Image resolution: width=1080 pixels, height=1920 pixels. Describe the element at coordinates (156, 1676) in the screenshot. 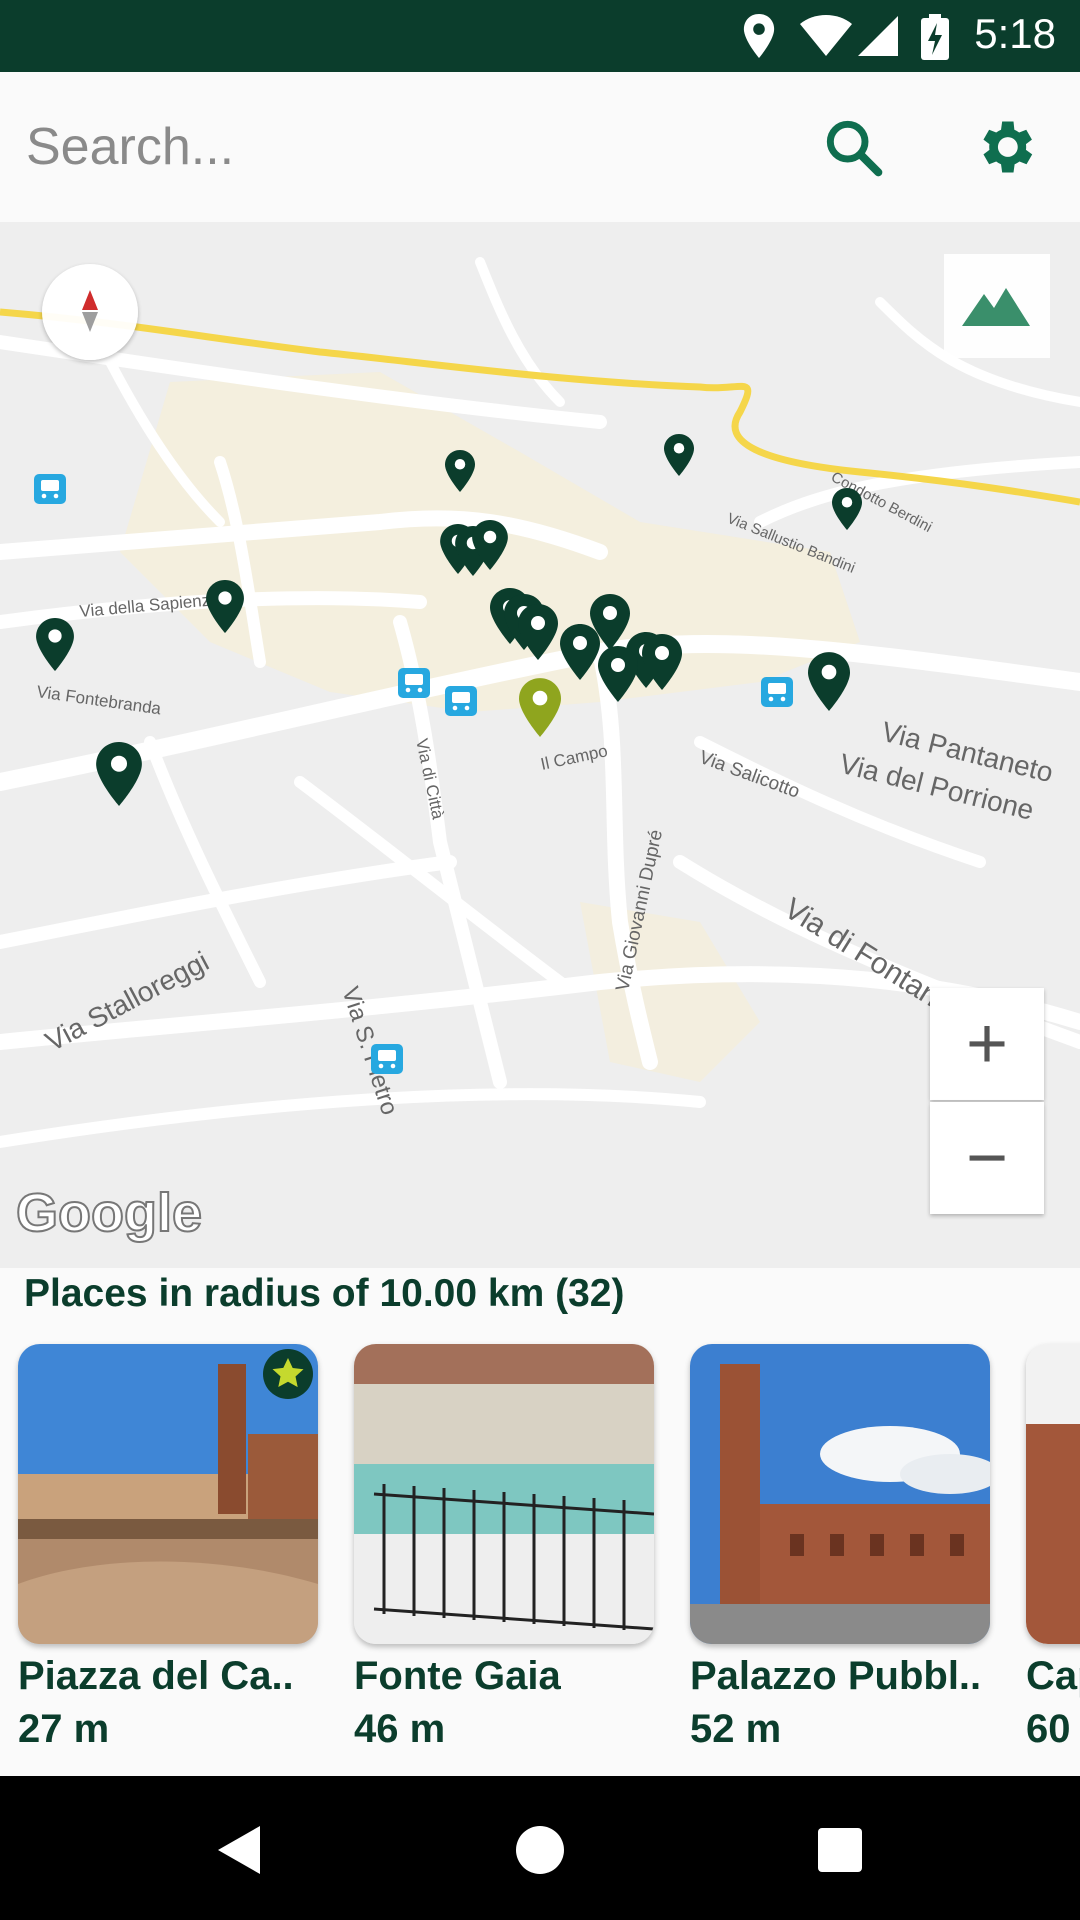

I see `place-name: Piazza del Ca..` at that location.